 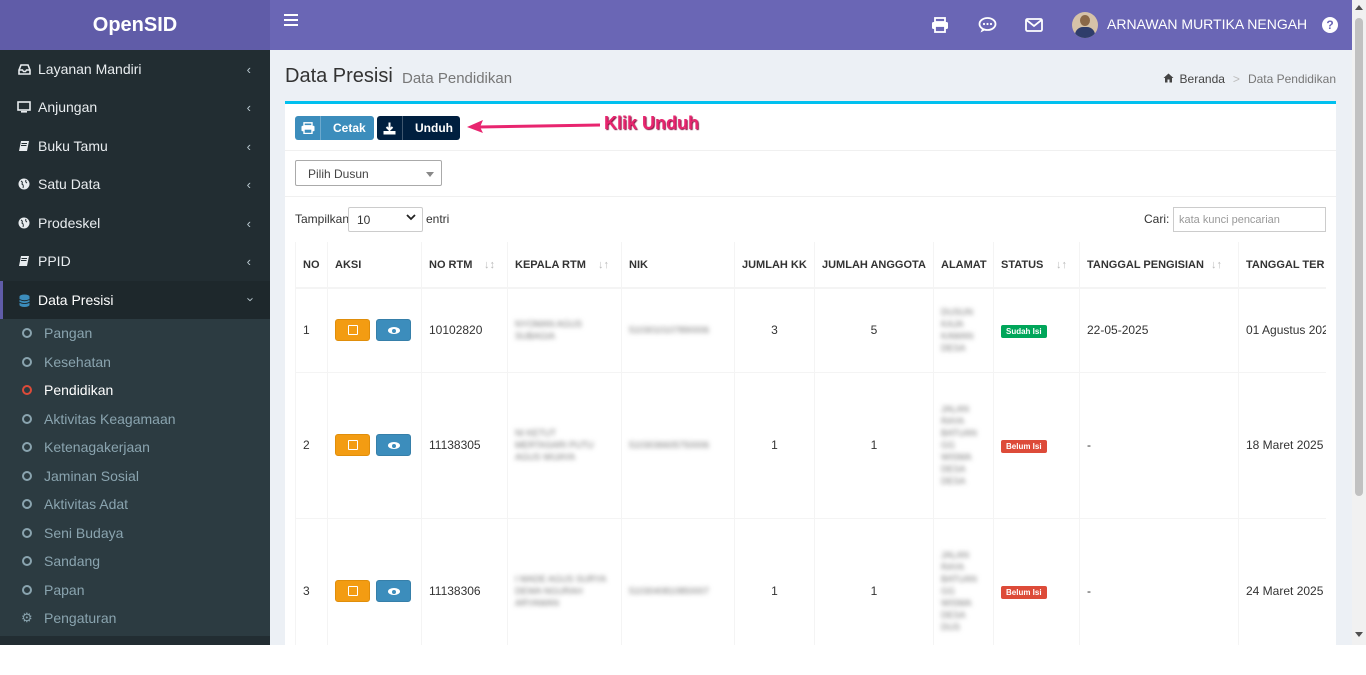 I want to click on sidebar-item-buku-tamu: Buku Tamu ‹, so click(x=135, y=146).